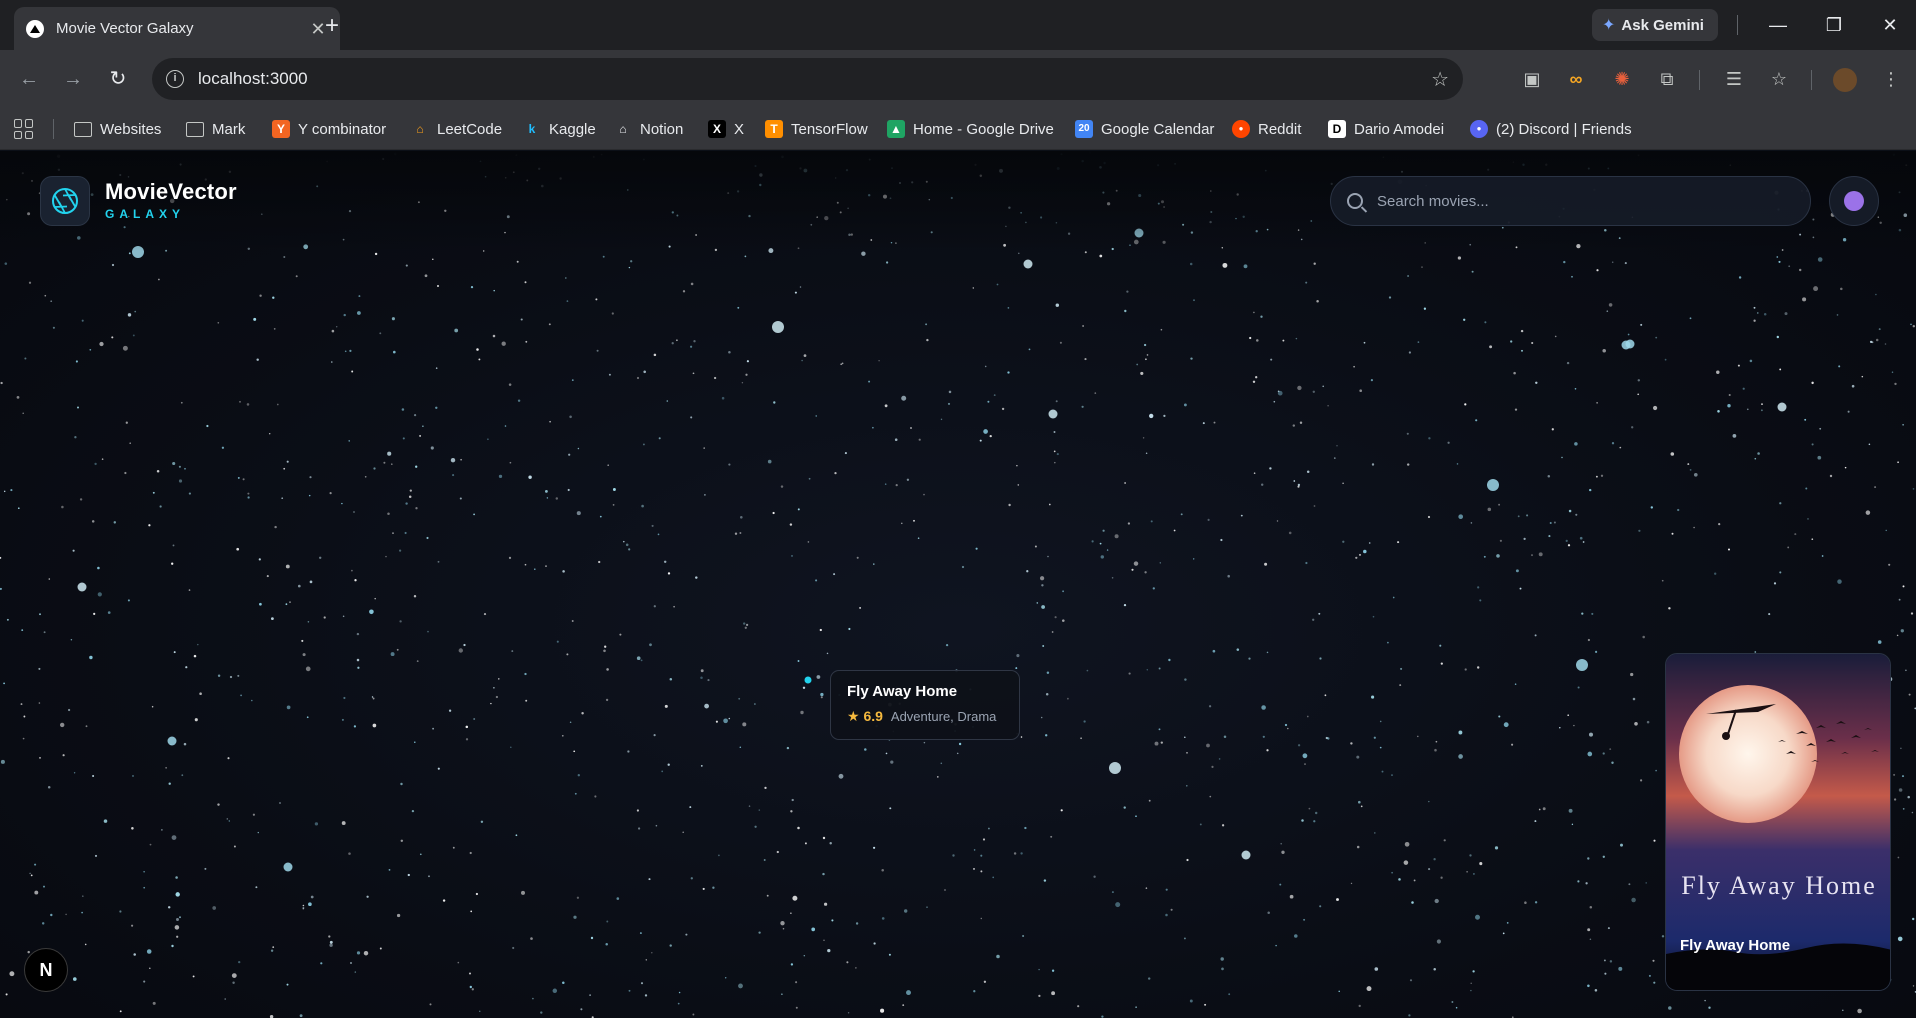  I want to click on infinity-extension-icon: ∞, so click(1576, 79).